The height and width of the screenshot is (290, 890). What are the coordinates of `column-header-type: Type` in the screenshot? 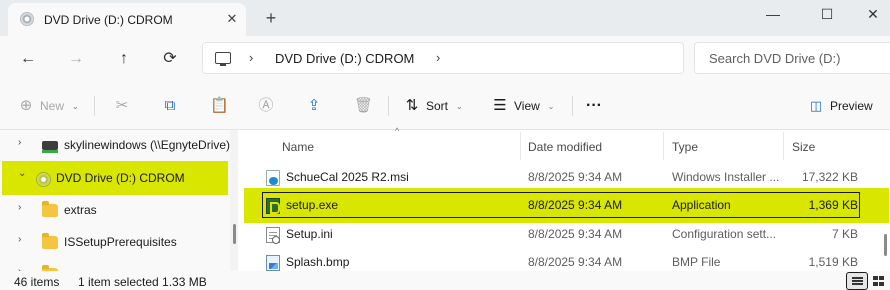 It's located at (685, 147).